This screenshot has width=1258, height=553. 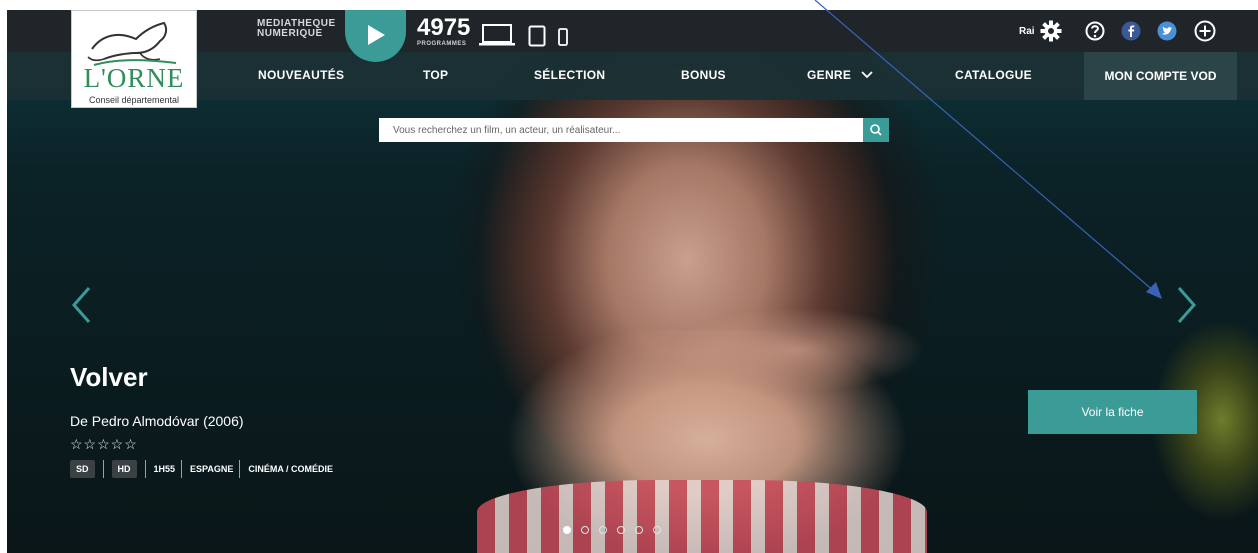 What do you see at coordinates (444, 27) in the screenshot?
I see `program-count: 4975` at bounding box center [444, 27].